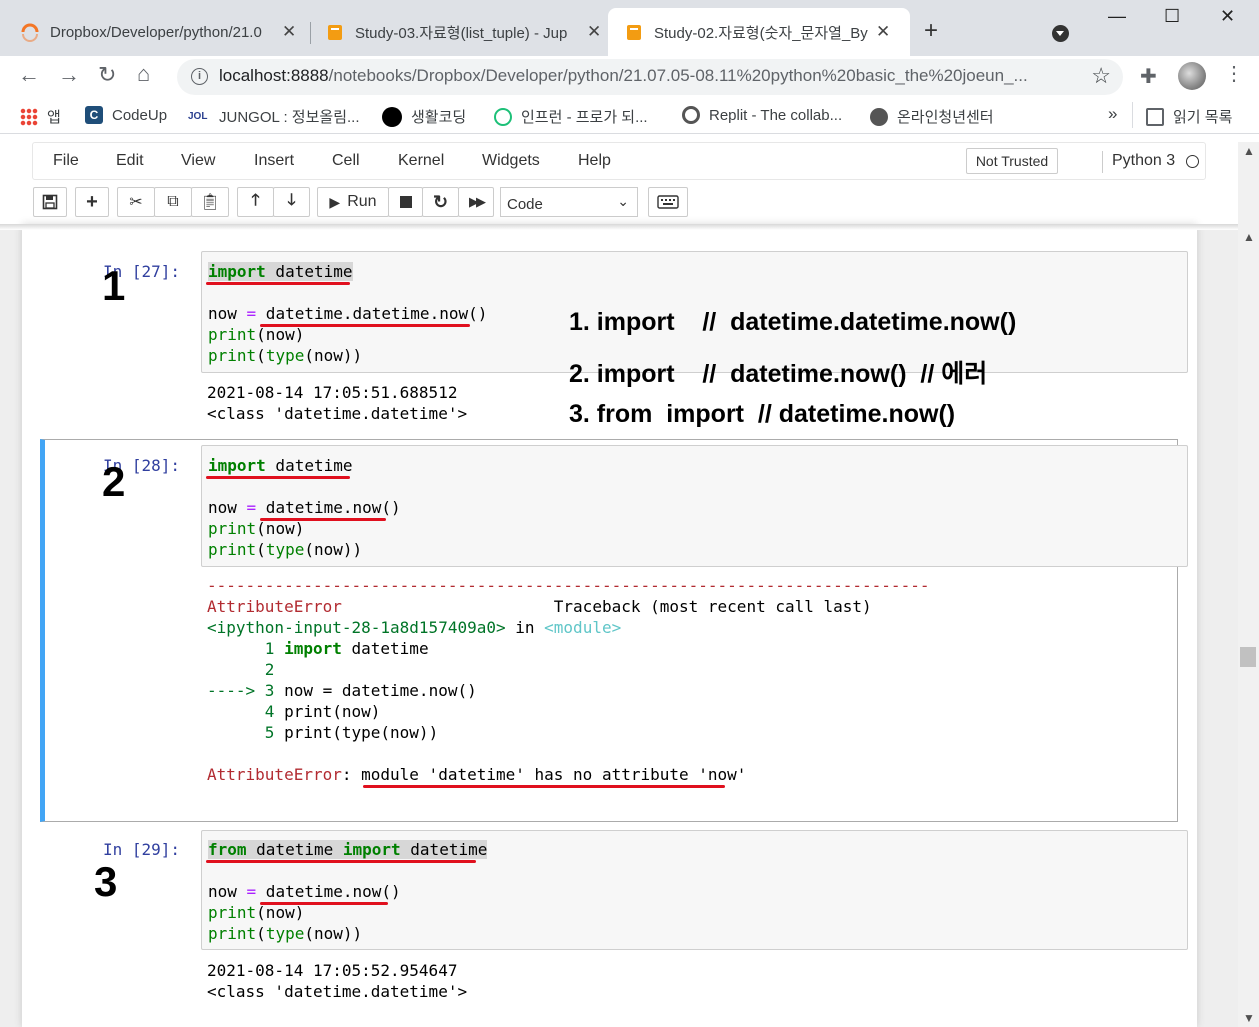  Describe the element at coordinates (107, 75) in the screenshot. I see `reload-icon: ↻` at that location.